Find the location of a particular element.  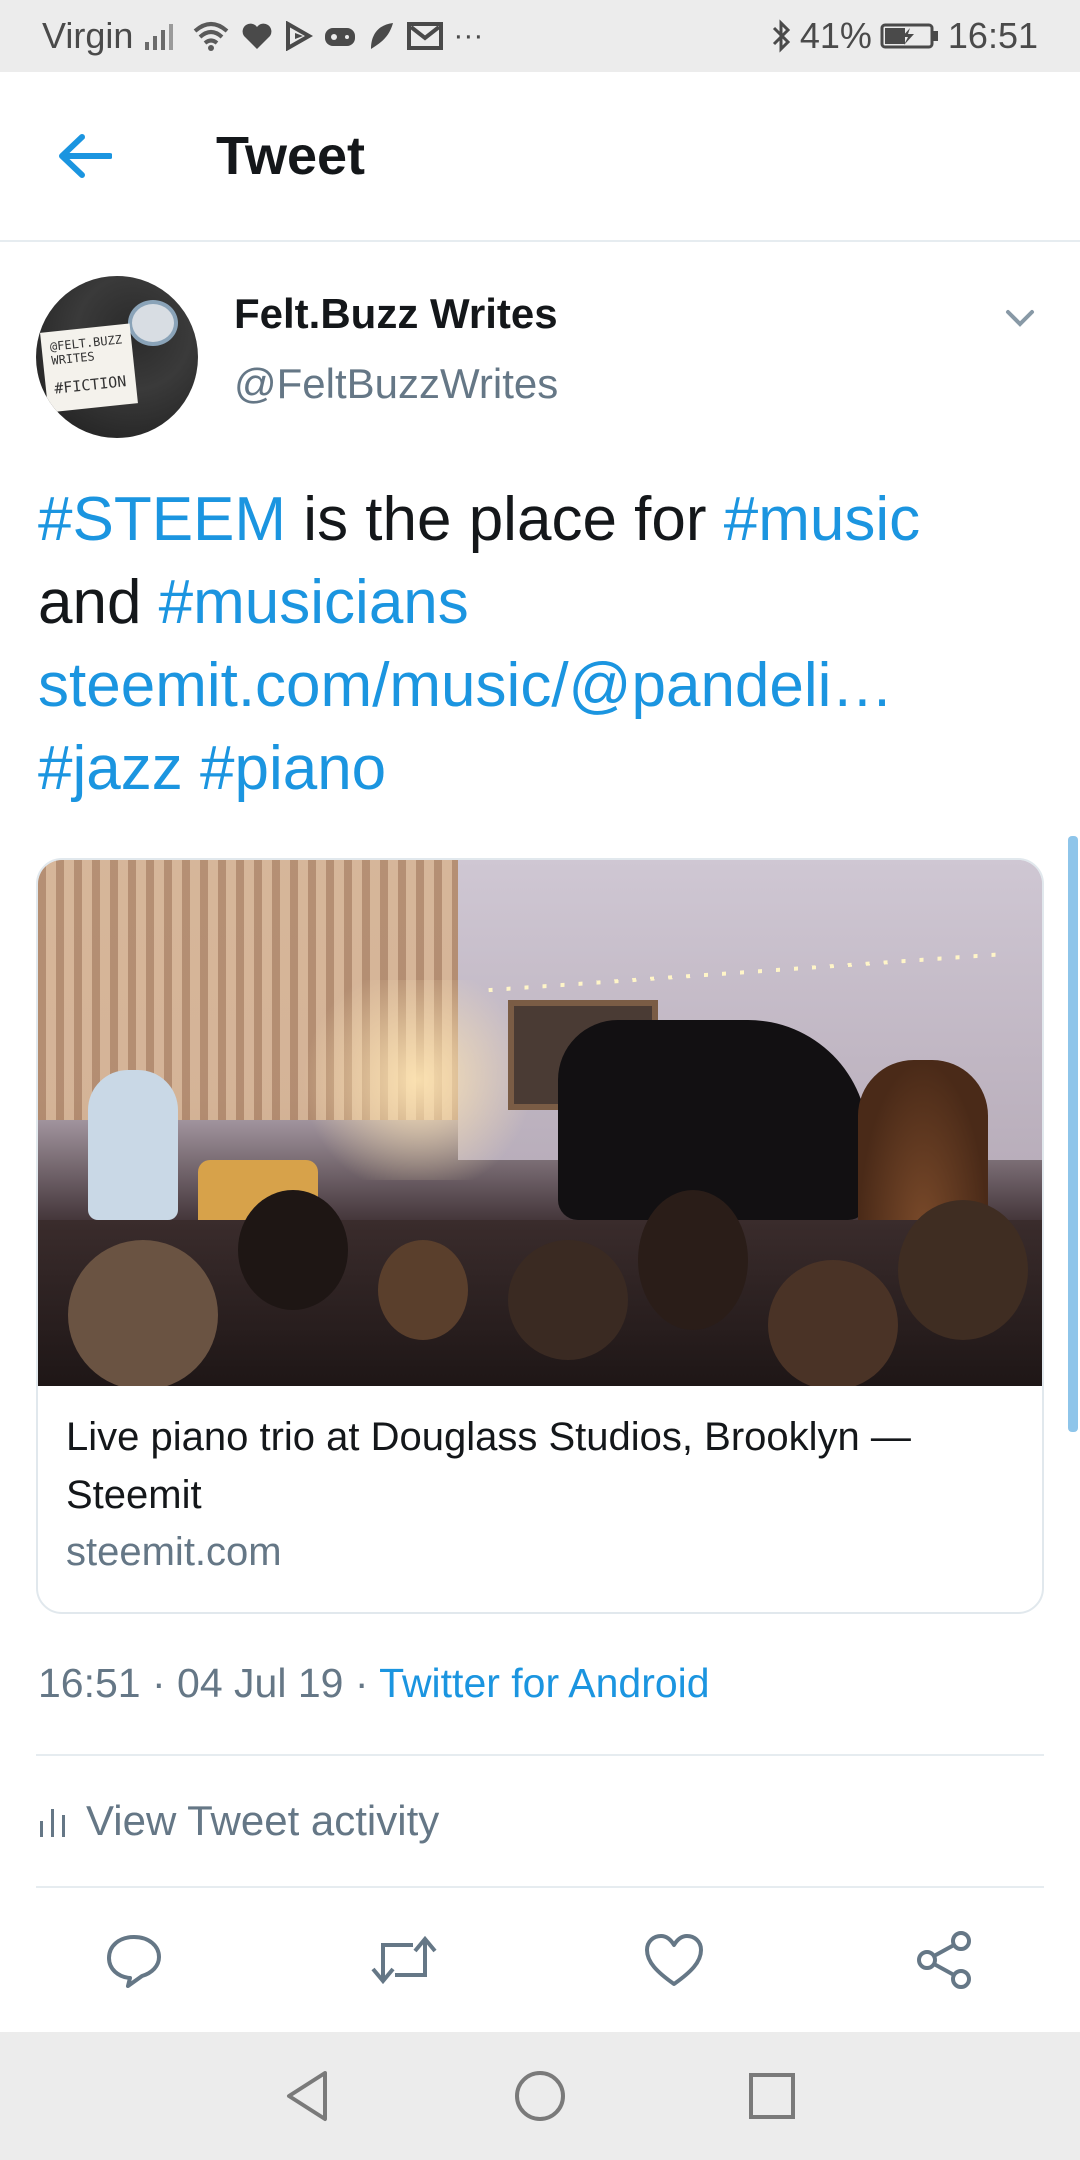

hashtag-piano: #piano is located at coordinates (293, 768).